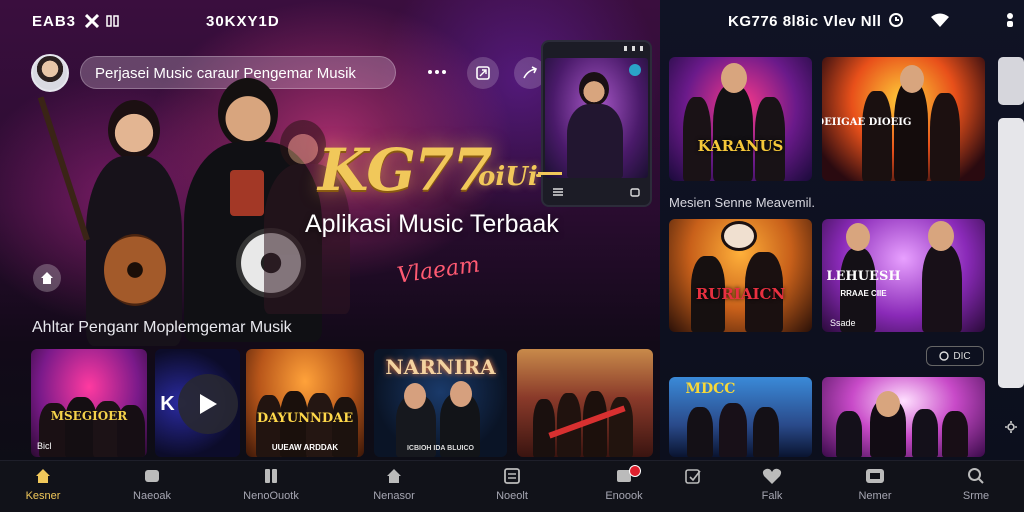  Describe the element at coordinates (112, 221) in the screenshot. I see `artist-female-figure` at that location.